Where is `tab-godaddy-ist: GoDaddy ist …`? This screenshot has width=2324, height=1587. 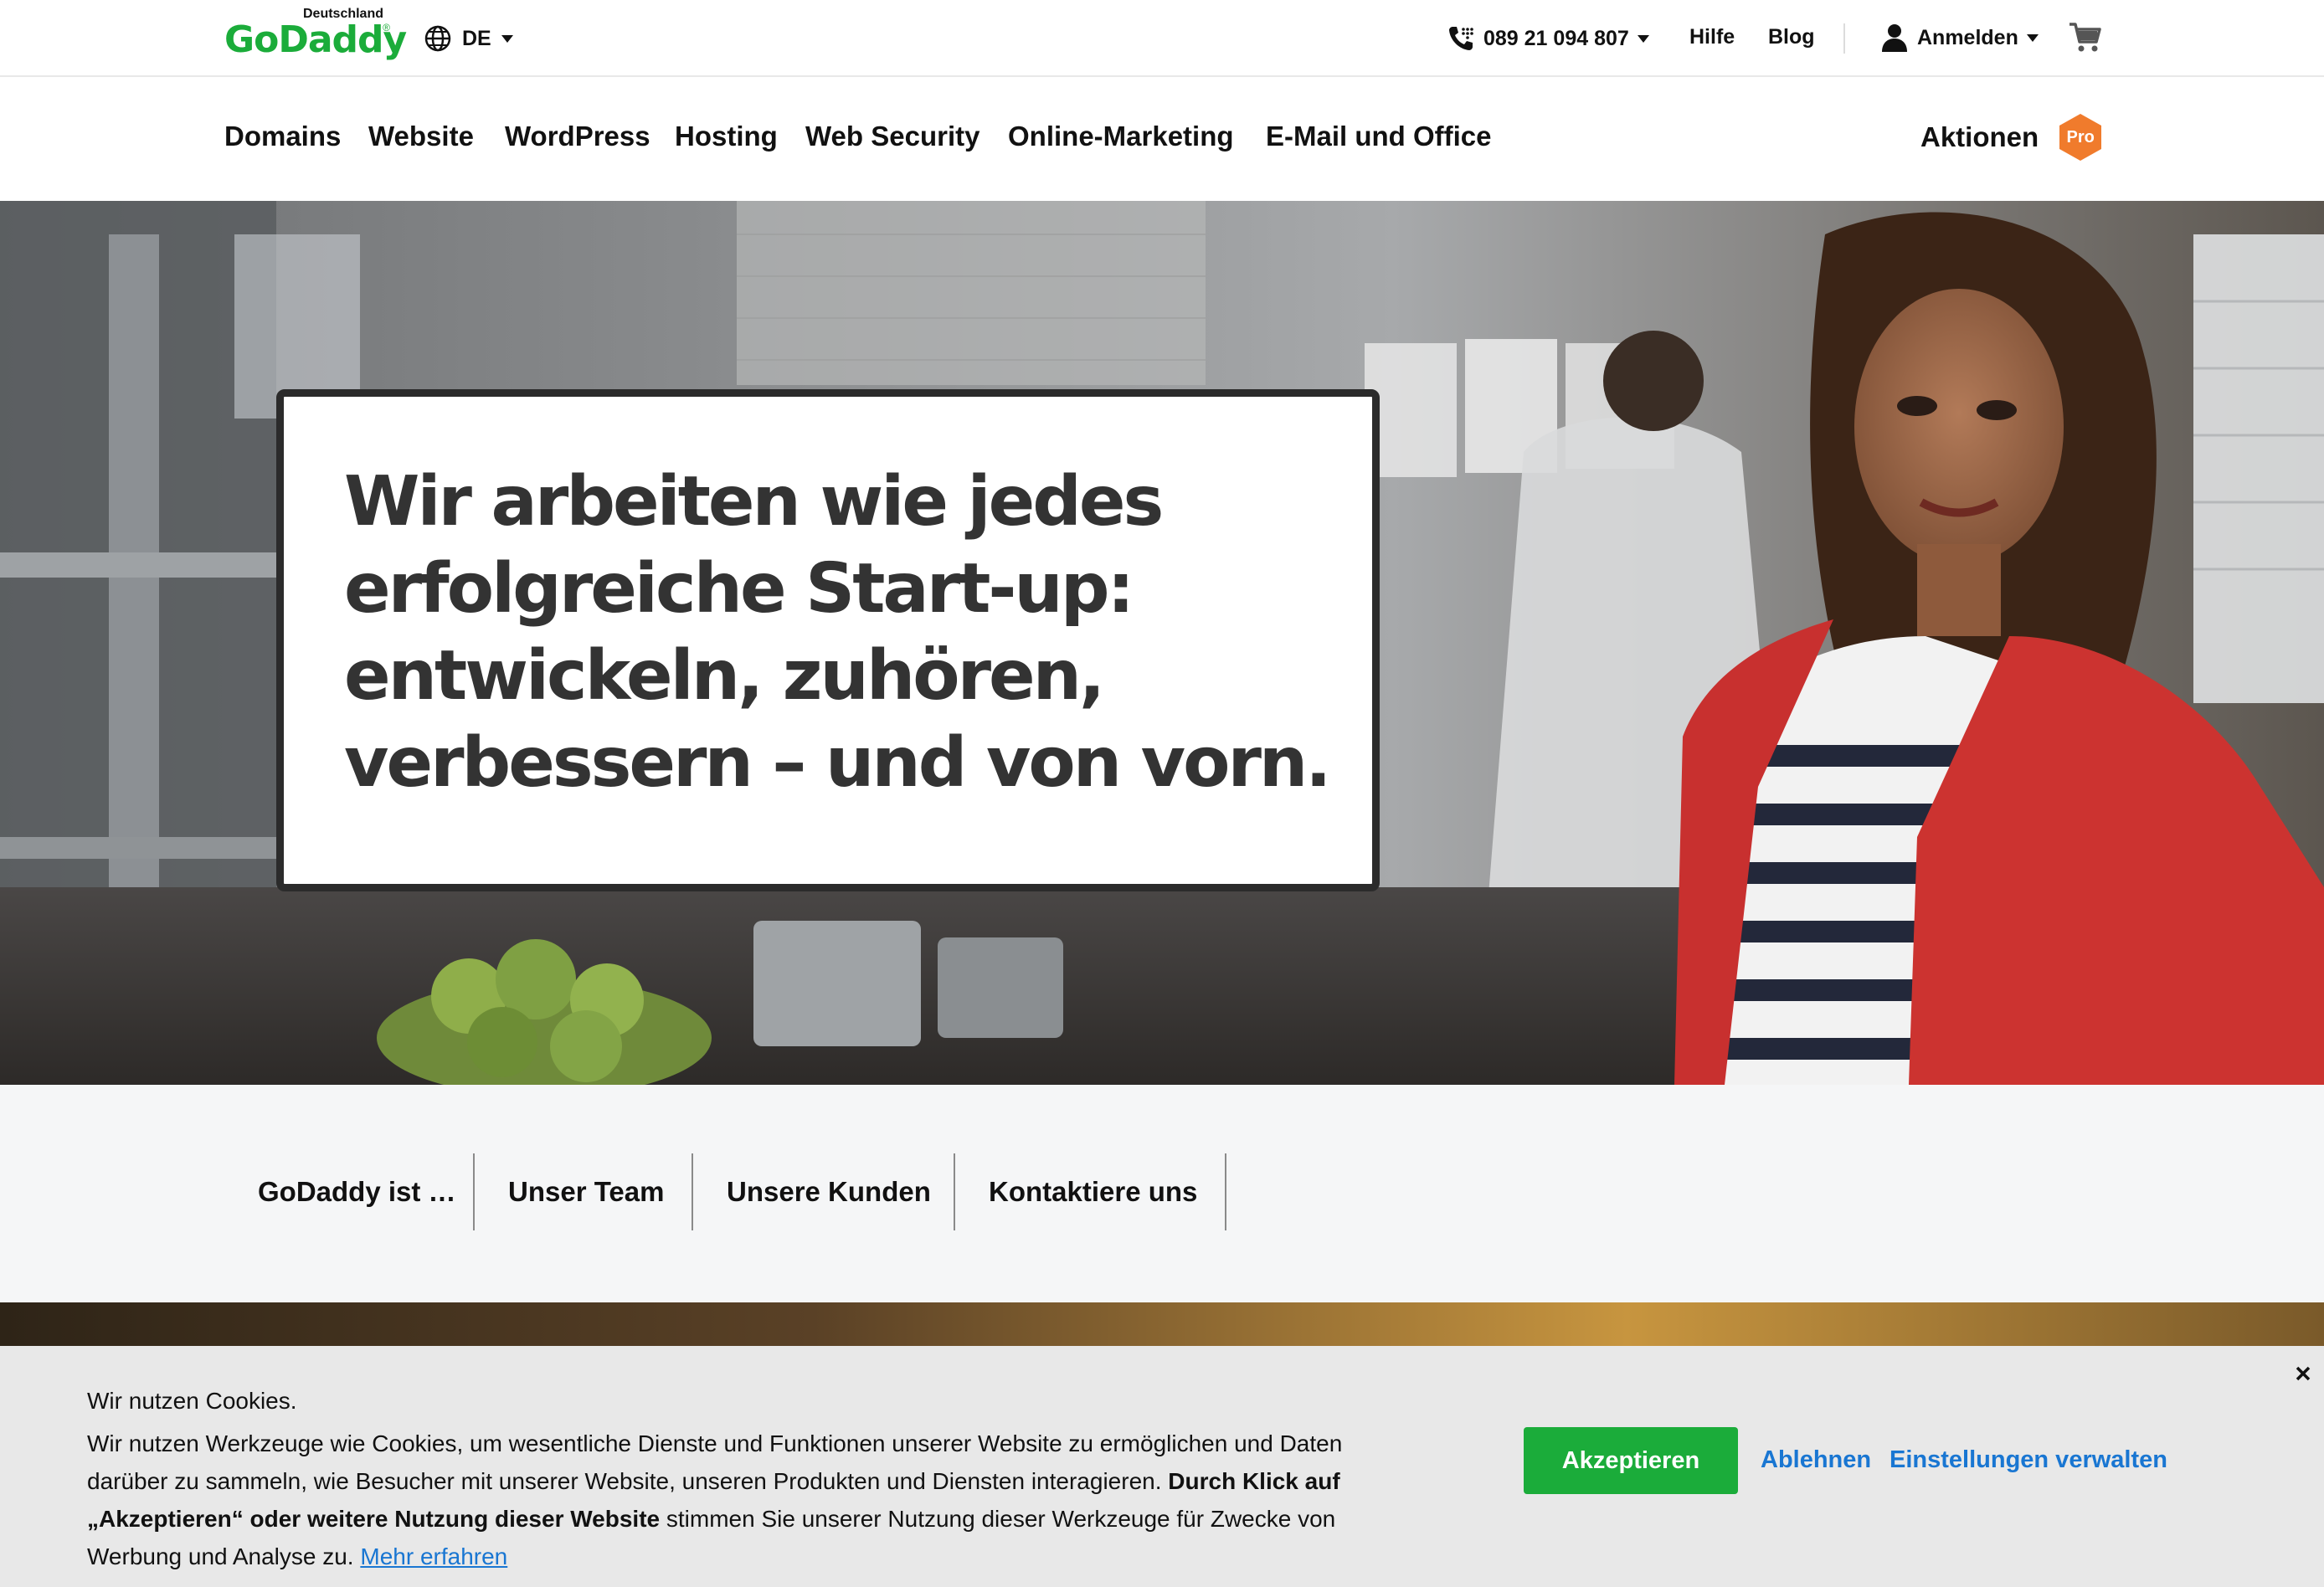
tab-godaddy-ist: GoDaddy ist … is located at coordinates (357, 1191).